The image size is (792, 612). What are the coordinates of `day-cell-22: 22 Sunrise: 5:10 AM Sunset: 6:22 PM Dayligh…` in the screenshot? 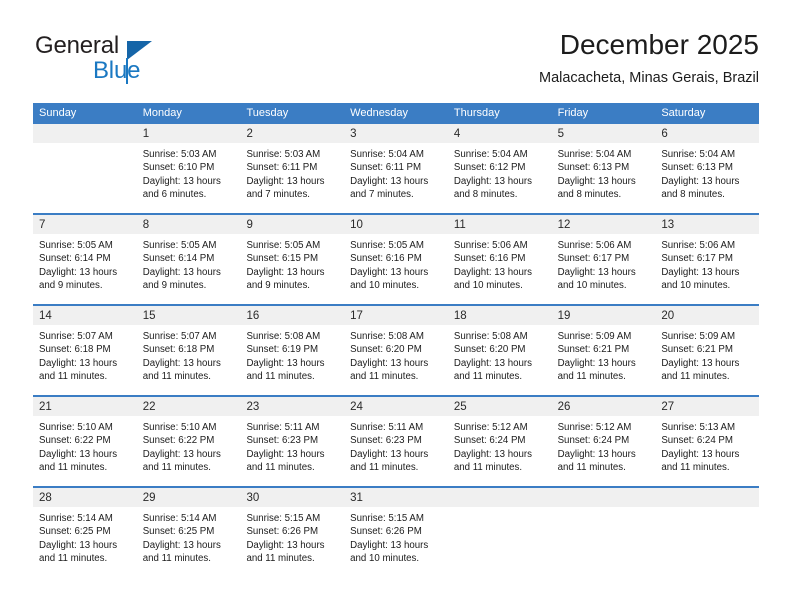 It's located at (188, 441).